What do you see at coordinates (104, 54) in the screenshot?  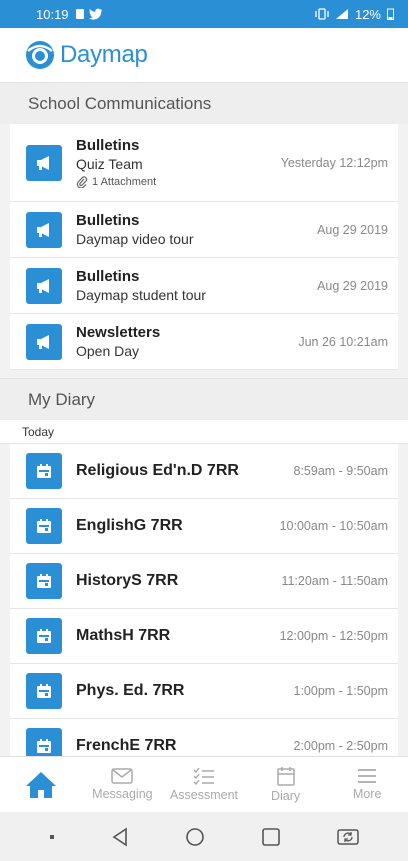 I see `app-logo-text: Daymap` at bounding box center [104, 54].